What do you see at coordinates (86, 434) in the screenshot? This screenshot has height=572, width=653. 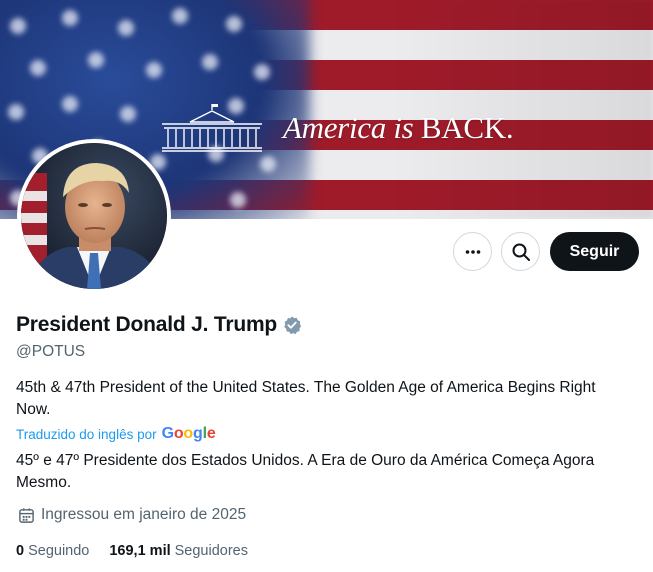 I see `translated-label: Traduzido do inglês por` at bounding box center [86, 434].